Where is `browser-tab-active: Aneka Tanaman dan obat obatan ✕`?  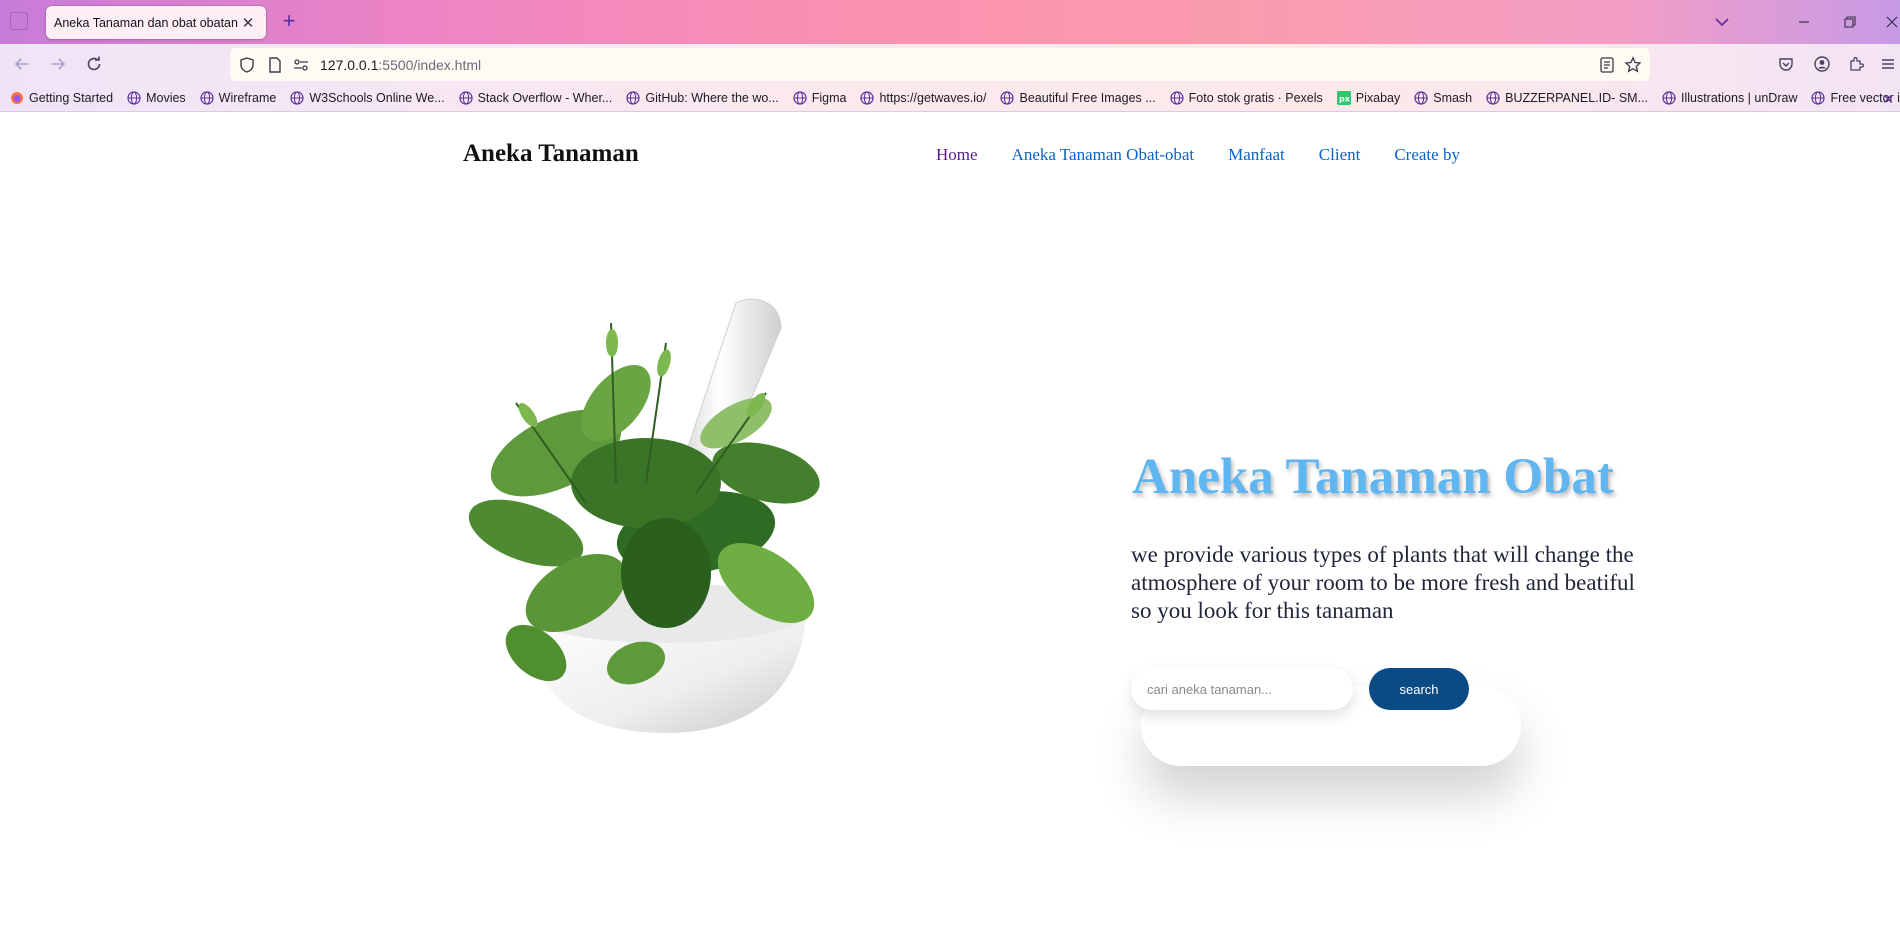
browser-tab-active: Aneka Tanaman dan obat obatan ✕ is located at coordinates (156, 22).